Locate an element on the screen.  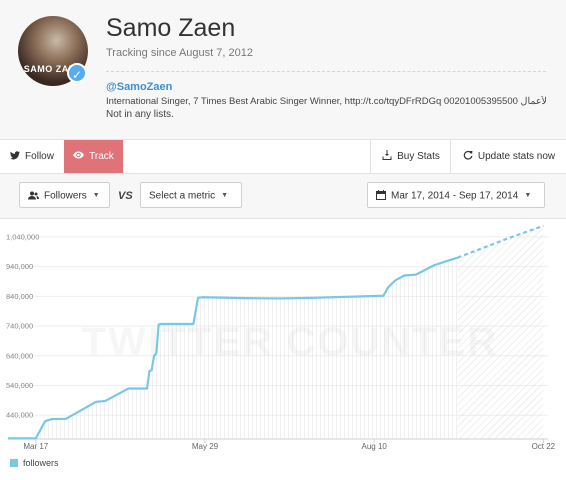
twitter-bird-icon is located at coordinates (15, 156).